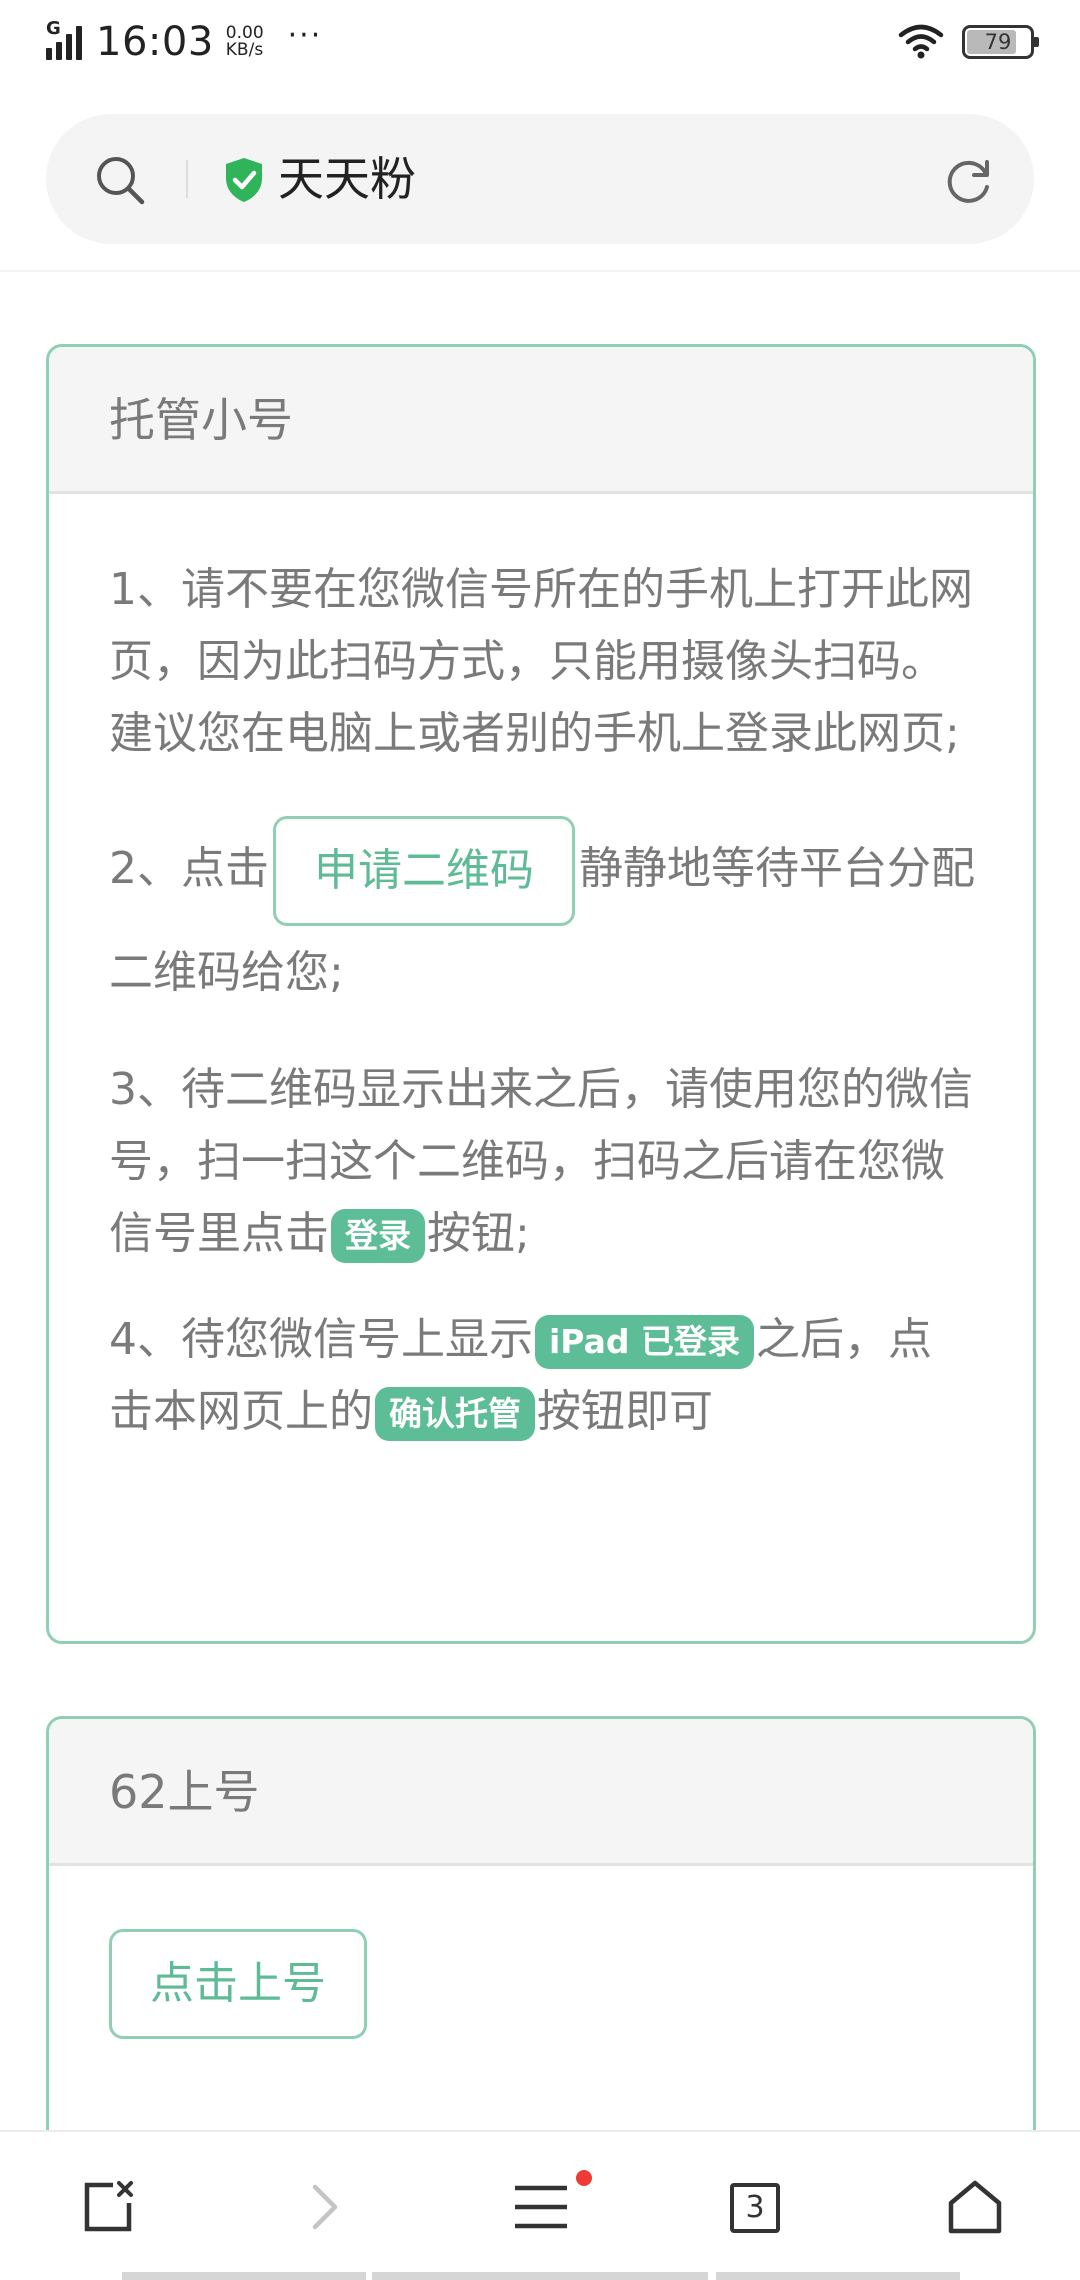 The width and height of the screenshot is (1080, 2280). What do you see at coordinates (644, 1342) in the screenshot?
I see `ipad-logged-in-pill: iPad 已登录` at bounding box center [644, 1342].